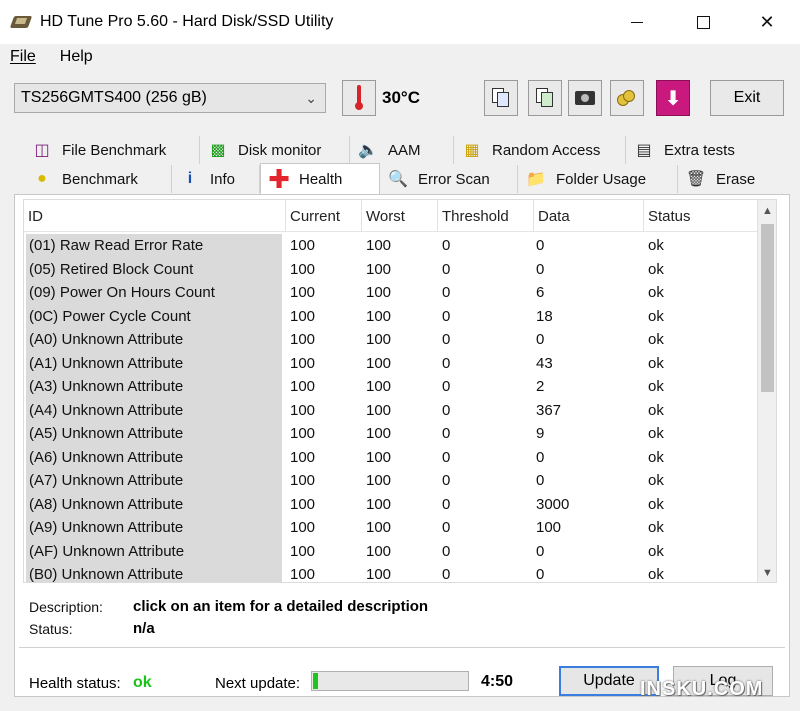 The image size is (800, 711). I want to click on close-button: ✕, so click(767, 22).